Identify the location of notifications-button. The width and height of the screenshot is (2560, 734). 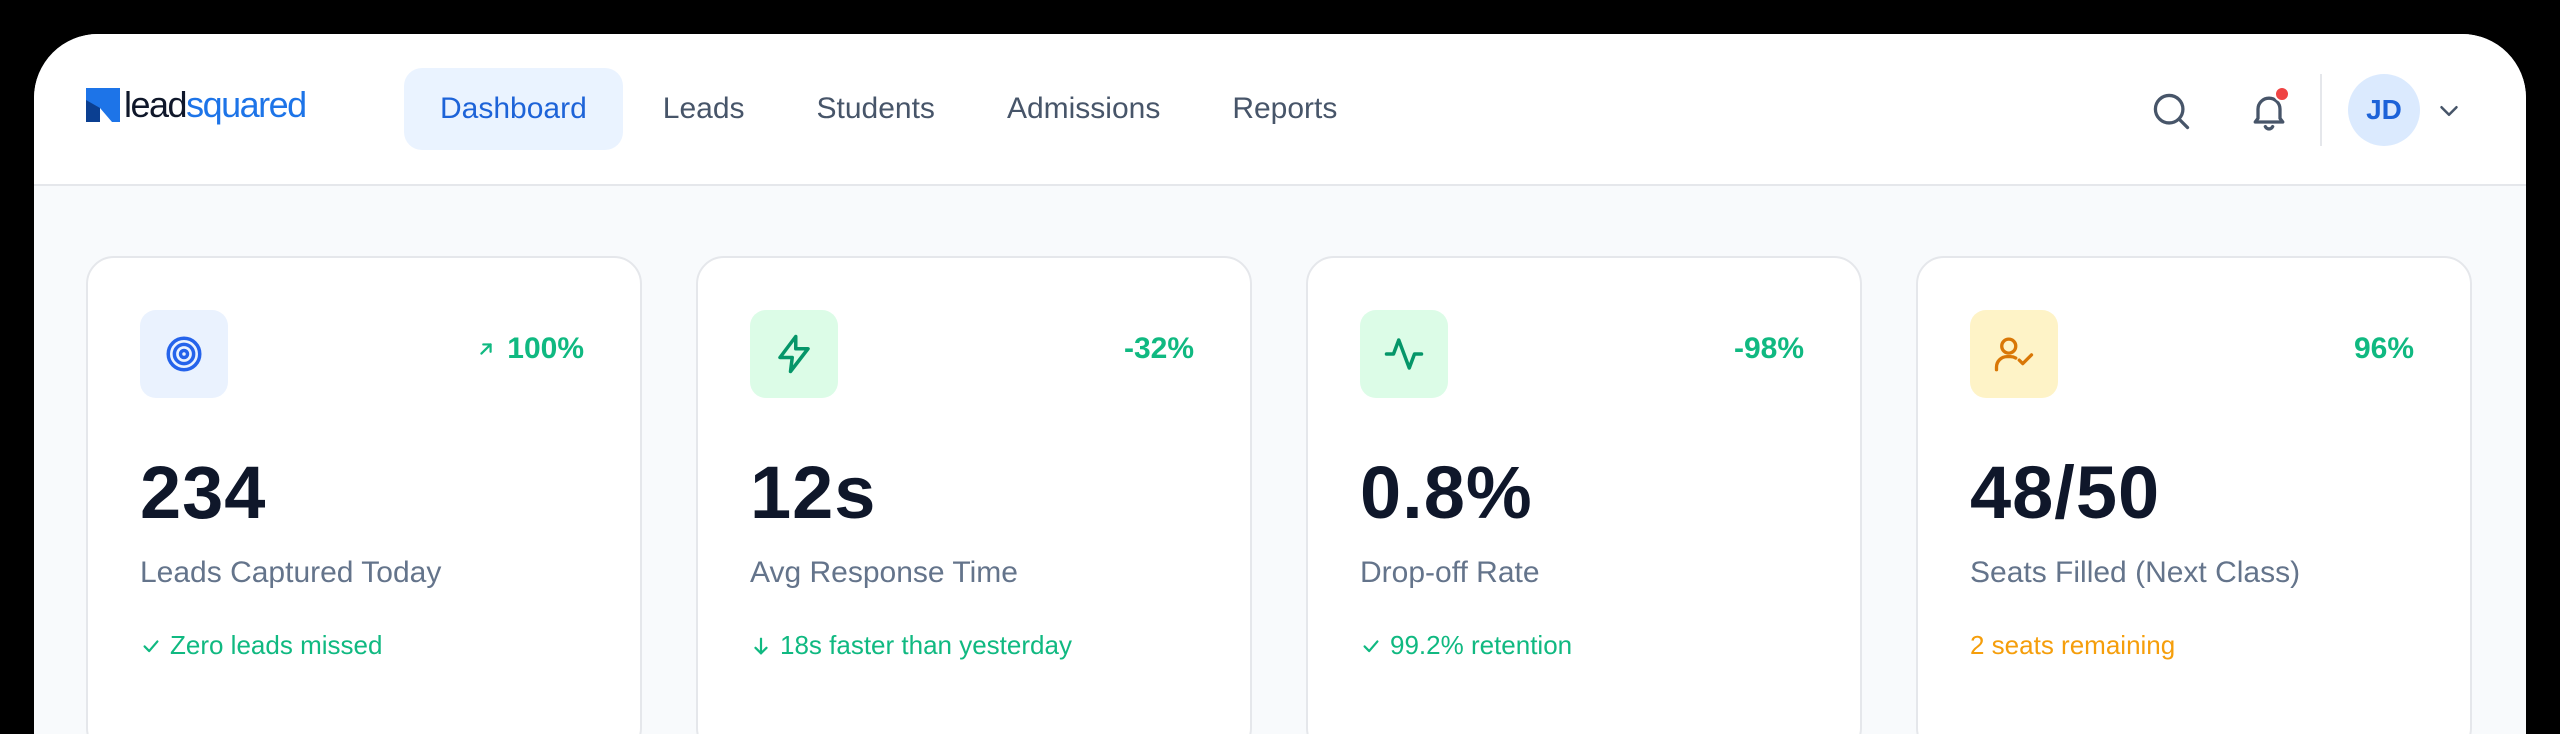
(2269, 111).